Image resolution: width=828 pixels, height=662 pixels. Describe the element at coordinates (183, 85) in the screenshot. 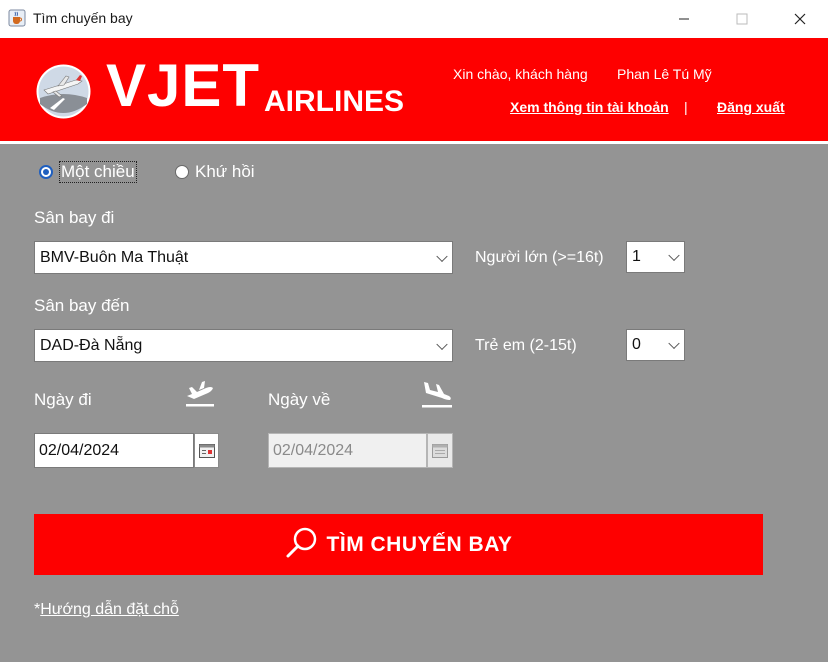

I see `brand-title: VJET` at that location.